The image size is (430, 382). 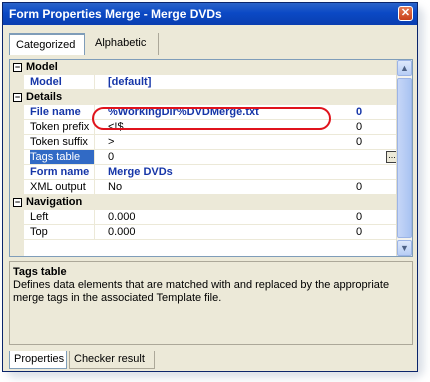 What do you see at coordinates (404, 248) in the screenshot?
I see `scroll-down-icon: ▼` at bounding box center [404, 248].